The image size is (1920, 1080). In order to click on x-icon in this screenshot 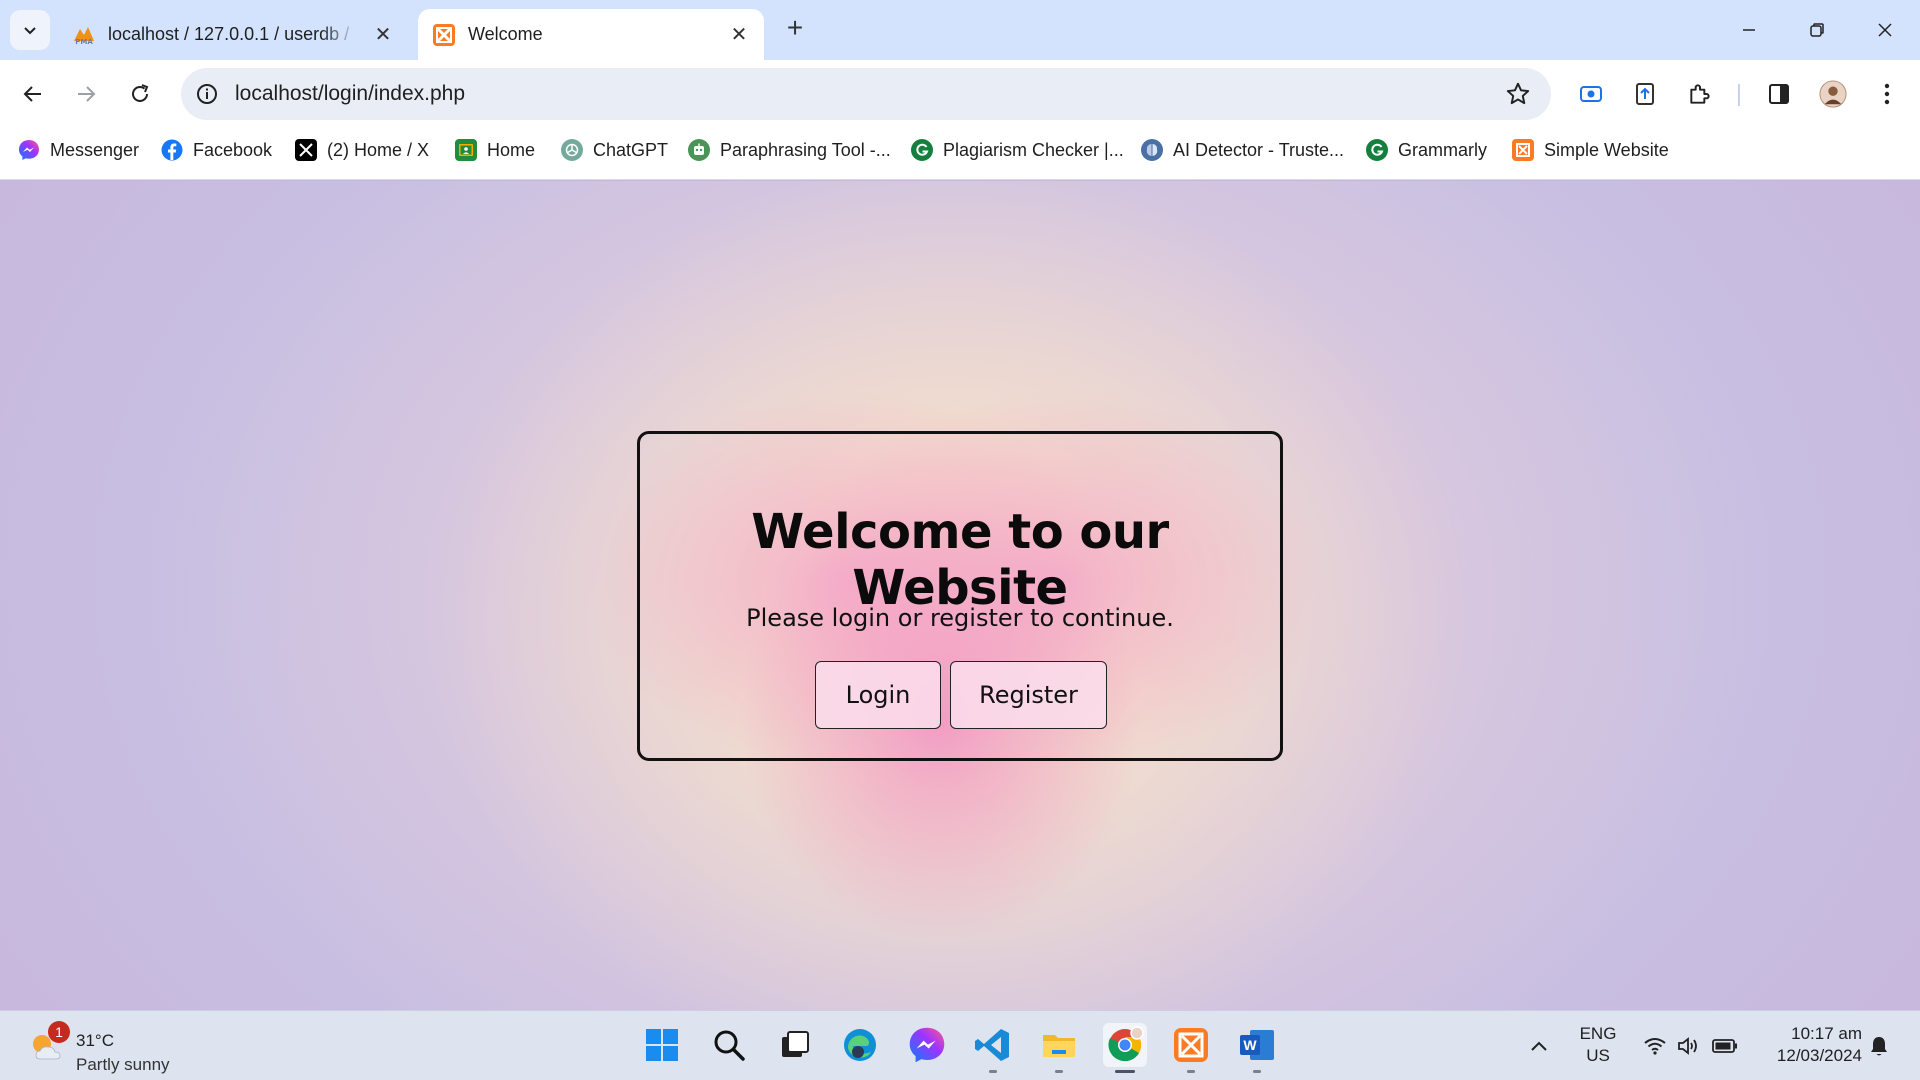, I will do `click(306, 150)`.